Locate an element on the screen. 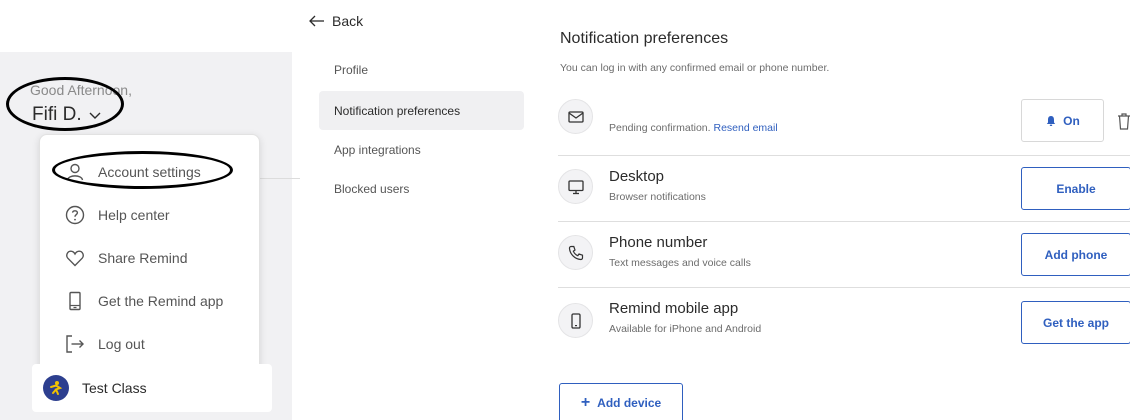 Image resolution: width=1130 pixels, height=420 pixels. class-card: Test Class is located at coordinates (152, 388).